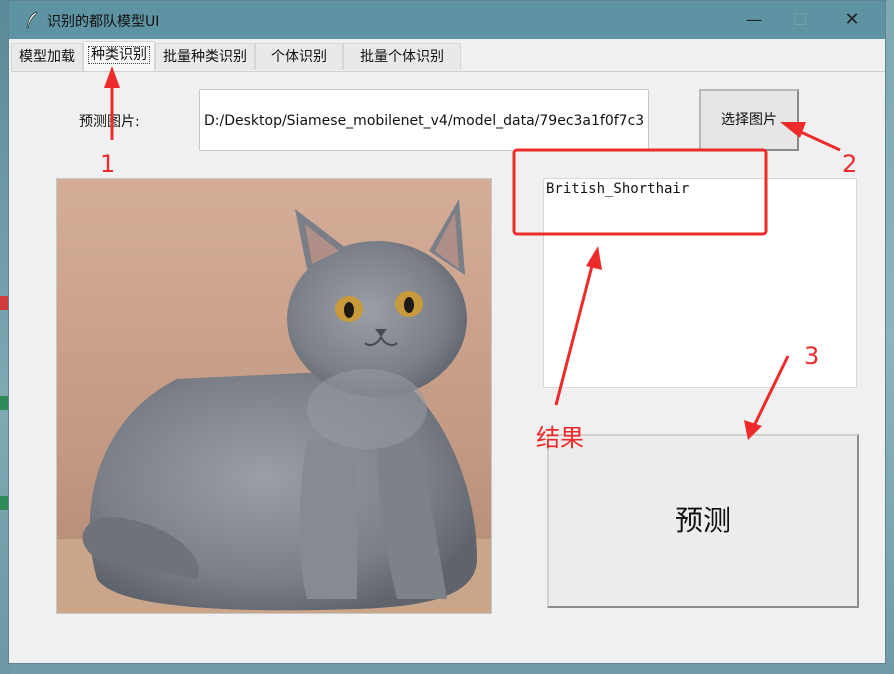 This screenshot has width=894, height=674. I want to click on choose-image-button: 选择图片, so click(749, 120).